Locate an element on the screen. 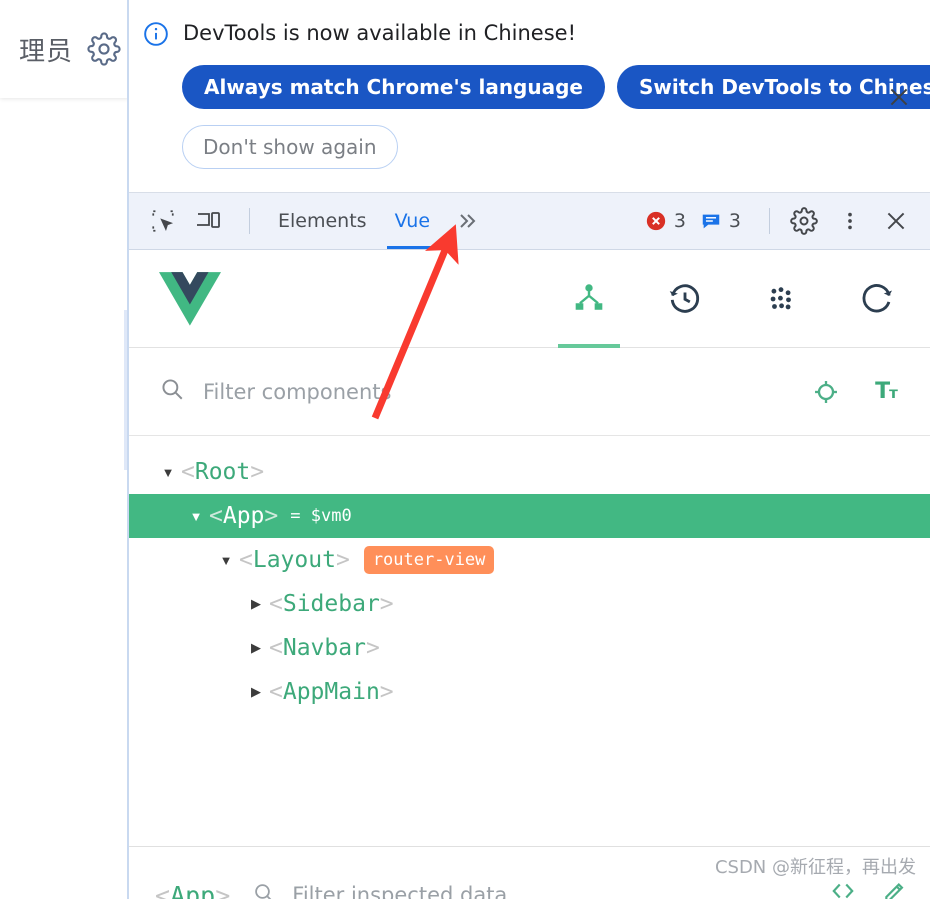 This screenshot has width=930, height=899. component-filter-bar: Tт is located at coordinates (529, 392).